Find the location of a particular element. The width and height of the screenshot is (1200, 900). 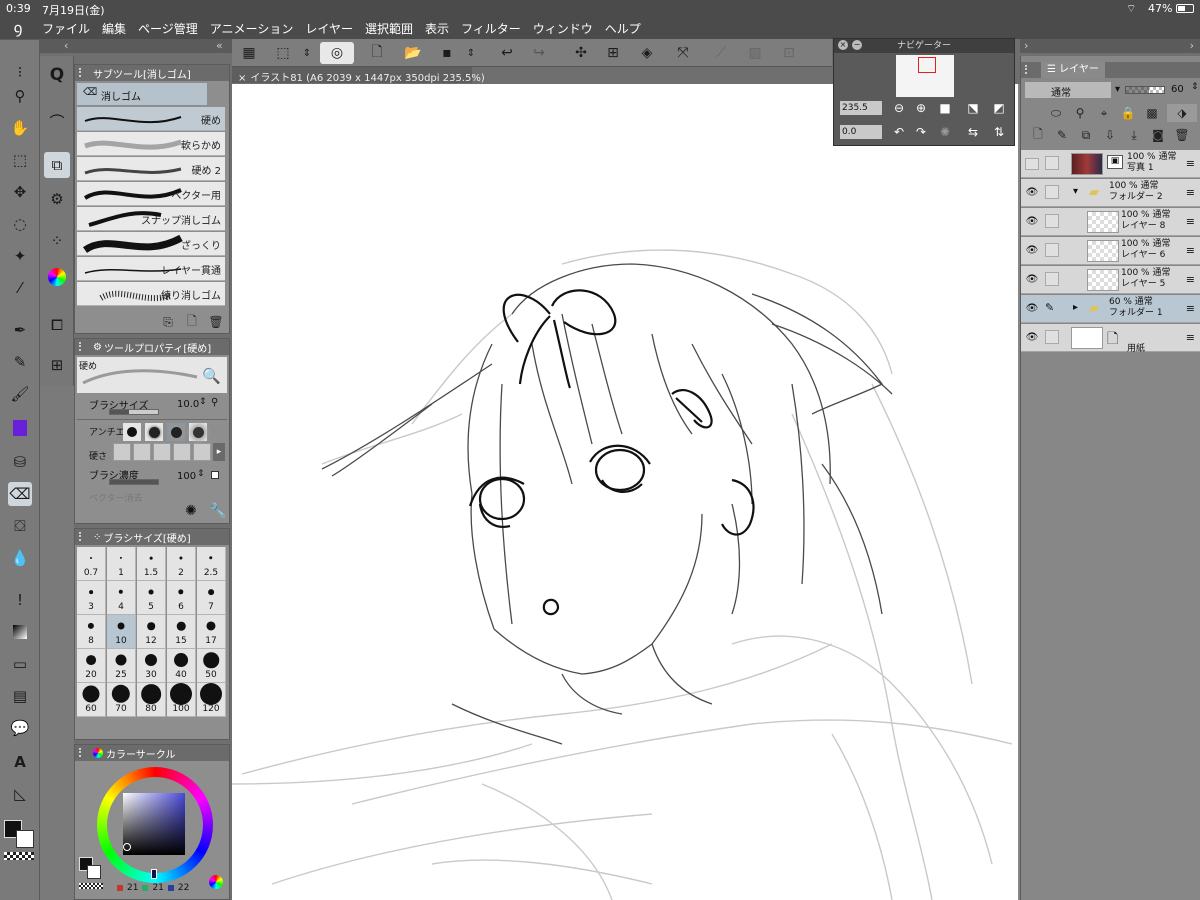

expand-right-icon: › is located at coordinates (1026, 45).